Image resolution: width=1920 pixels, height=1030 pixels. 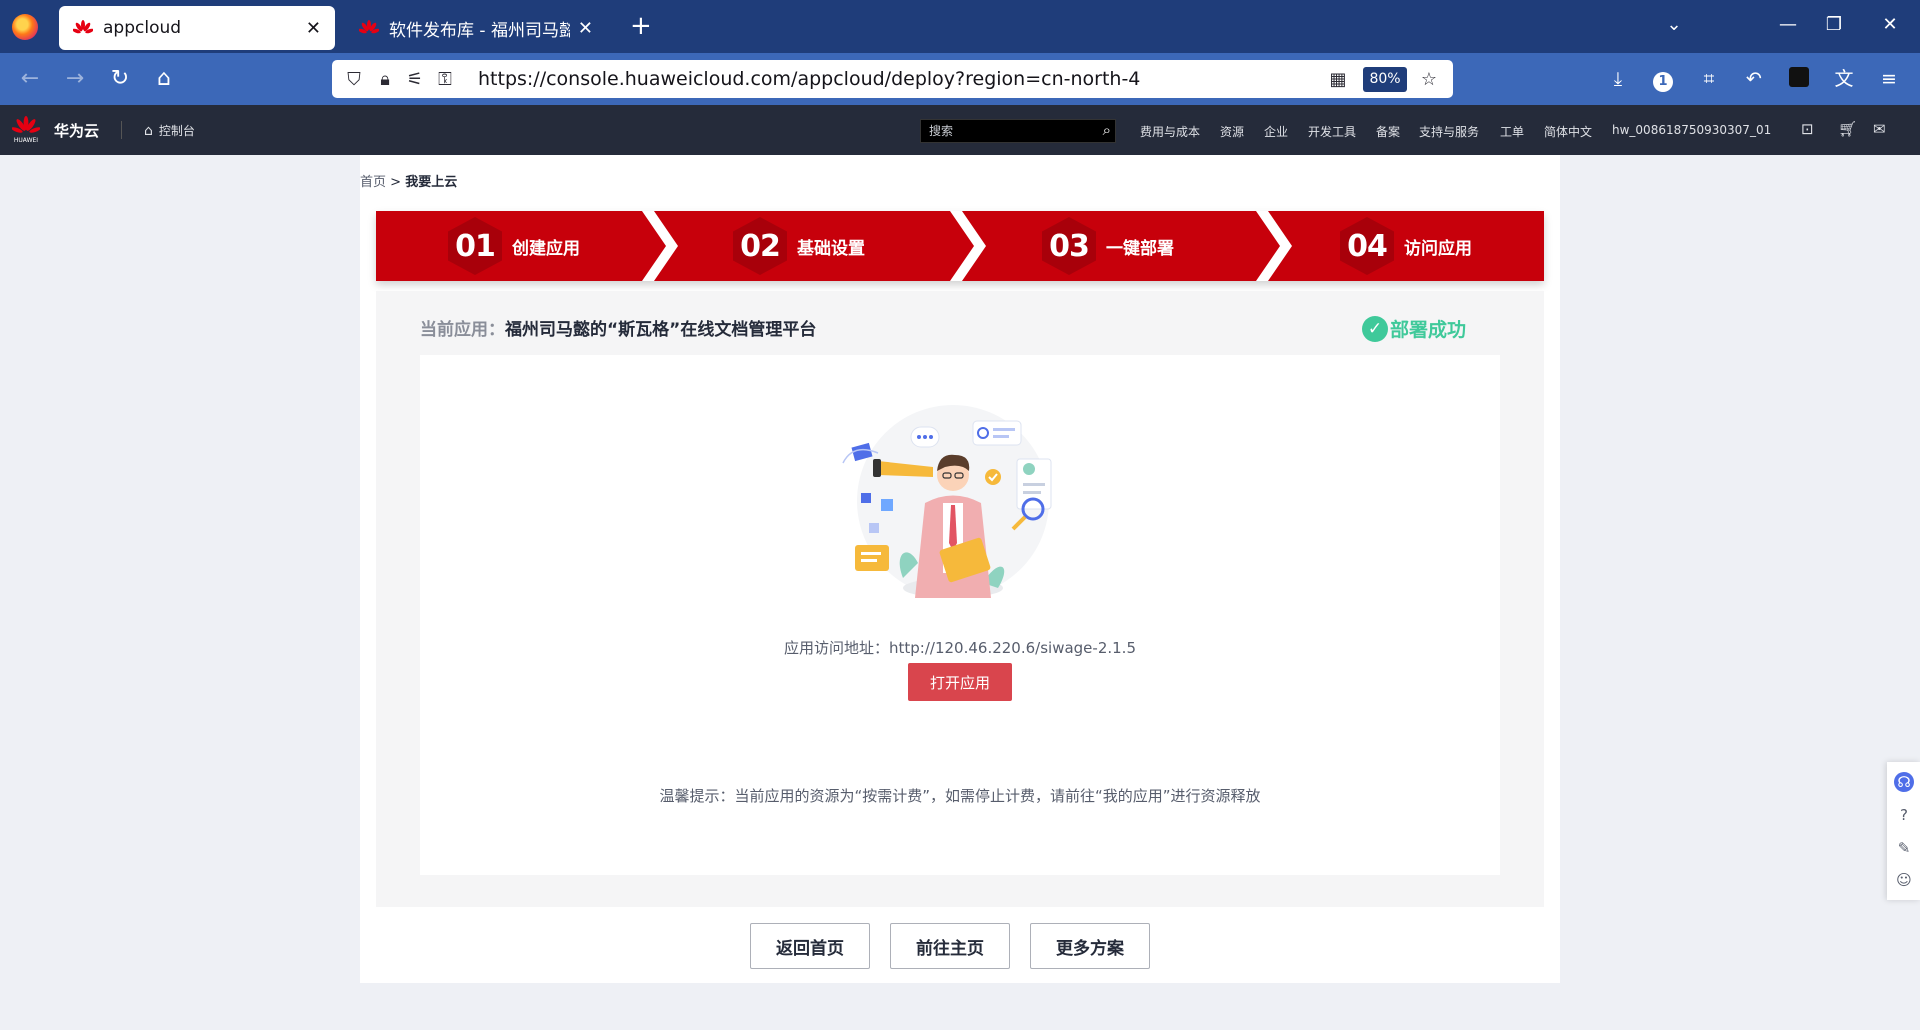 What do you see at coordinates (1338, 80) in the screenshot?
I see `qr-code-icon: ▦` at bounding box center [1338, 80].